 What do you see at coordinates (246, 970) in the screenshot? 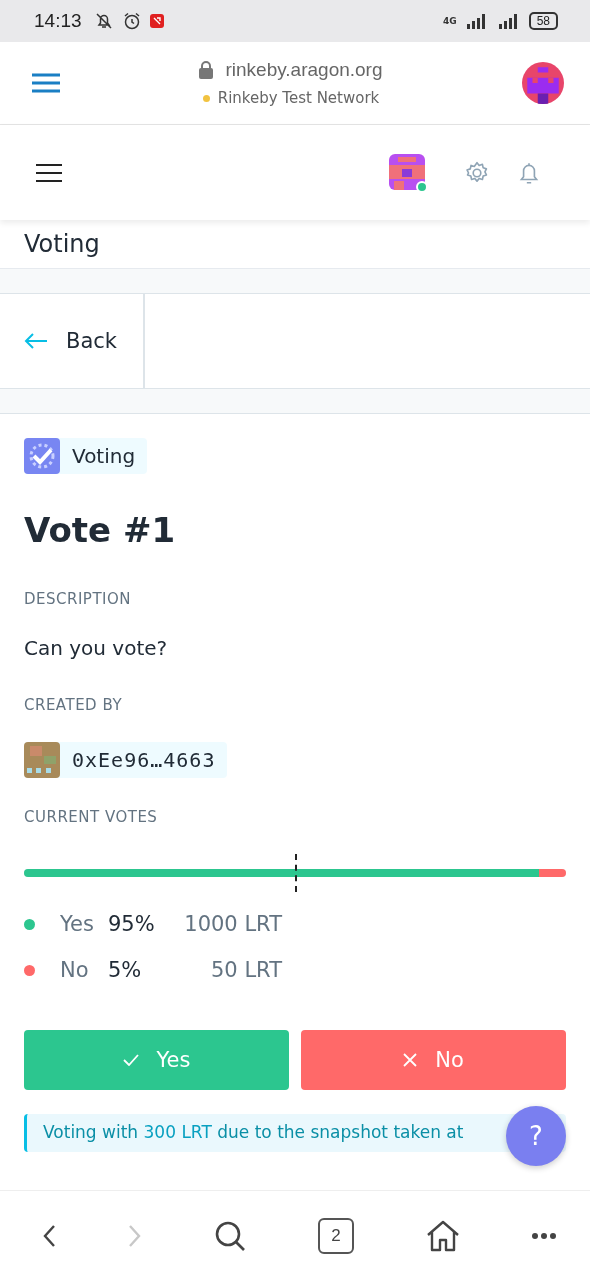
I see `option-amount: 50 LRT` at bounding box center [246, 970].